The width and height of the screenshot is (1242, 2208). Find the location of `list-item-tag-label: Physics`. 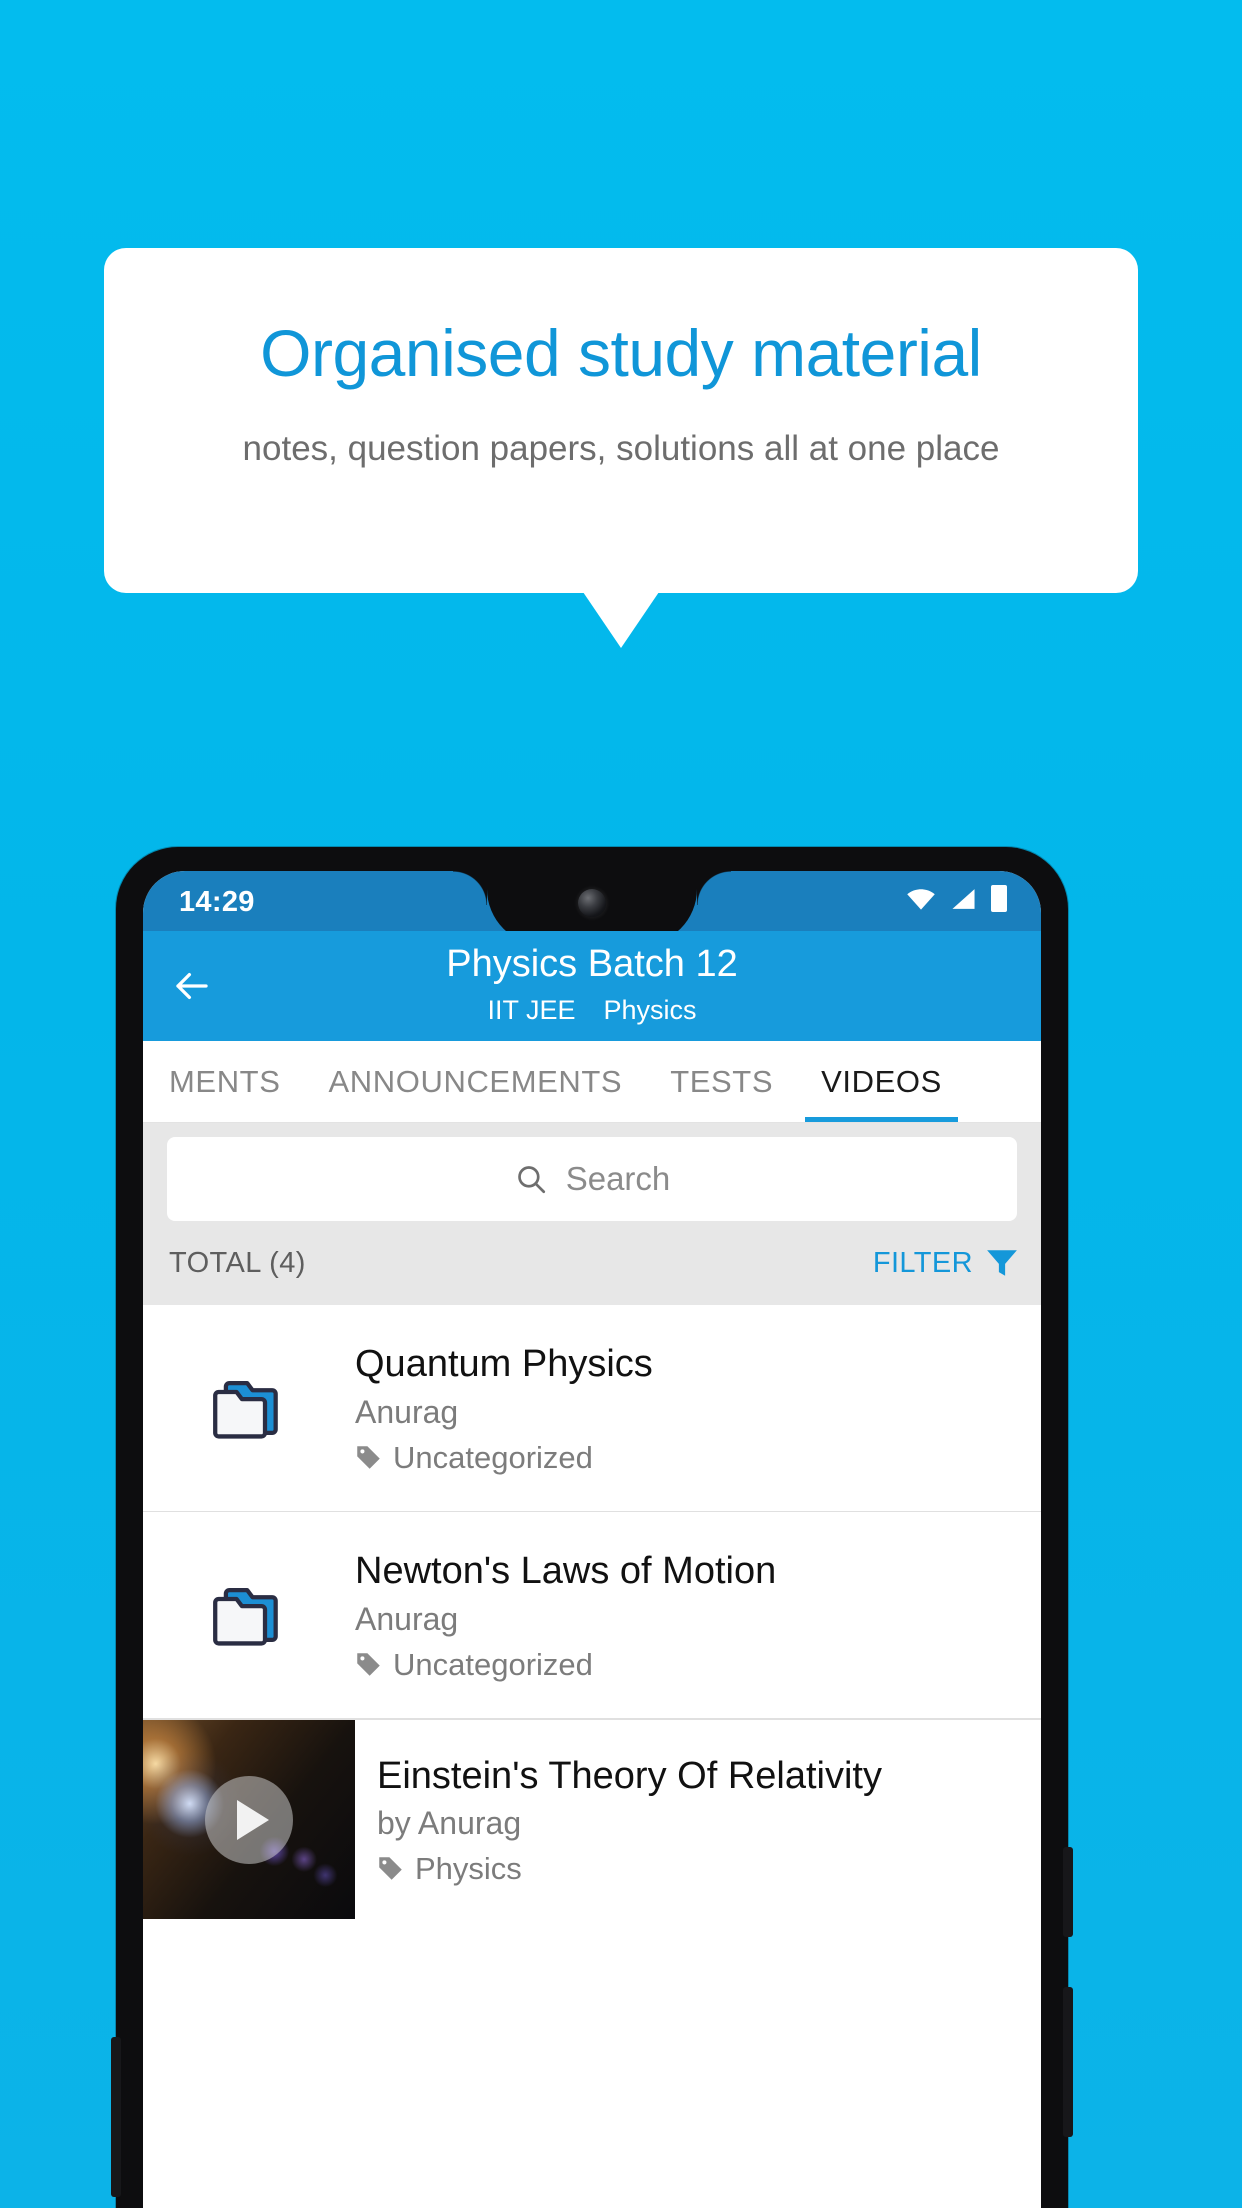

list-item-tag-label: Physics is located at coordinates (468, 1869).